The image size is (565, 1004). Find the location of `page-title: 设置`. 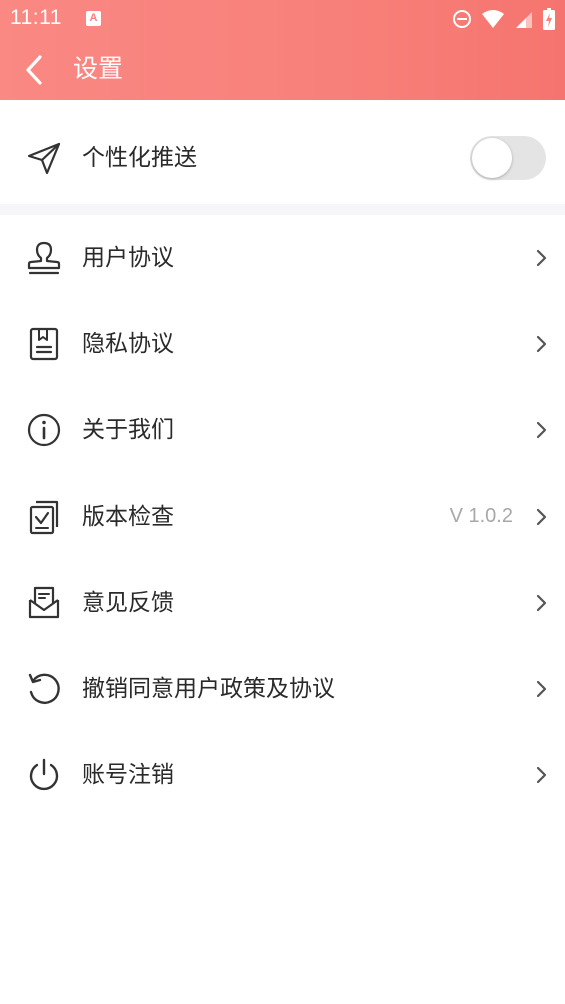

page-title: 设置 is located at coordinates (98, 68).